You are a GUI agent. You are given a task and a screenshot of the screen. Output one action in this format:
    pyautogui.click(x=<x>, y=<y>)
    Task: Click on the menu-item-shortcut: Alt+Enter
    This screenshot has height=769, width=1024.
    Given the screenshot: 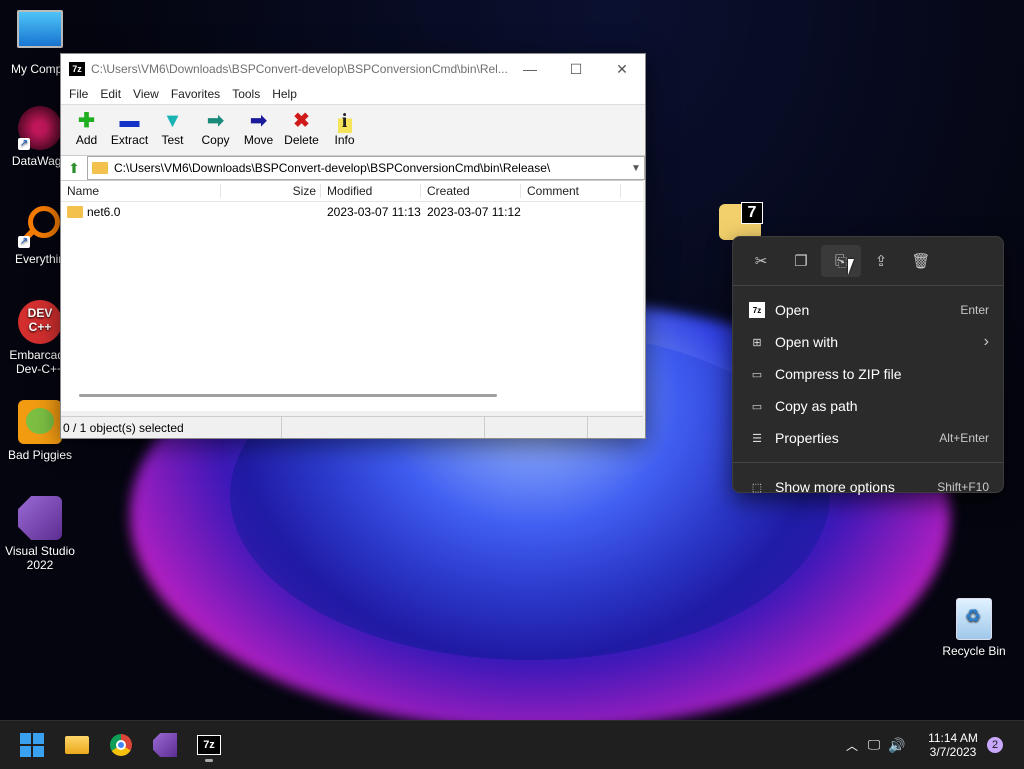 What is the action you would take?
    pyautogui.click(x=964, y=438)
    